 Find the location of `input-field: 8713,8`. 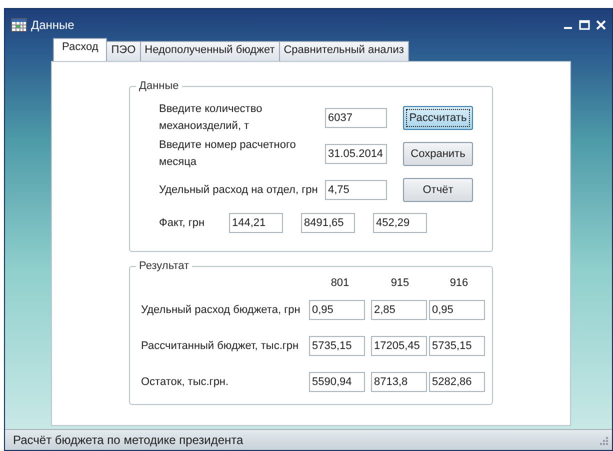

input-field: 8713,8 is located at coordinates (399, 382).